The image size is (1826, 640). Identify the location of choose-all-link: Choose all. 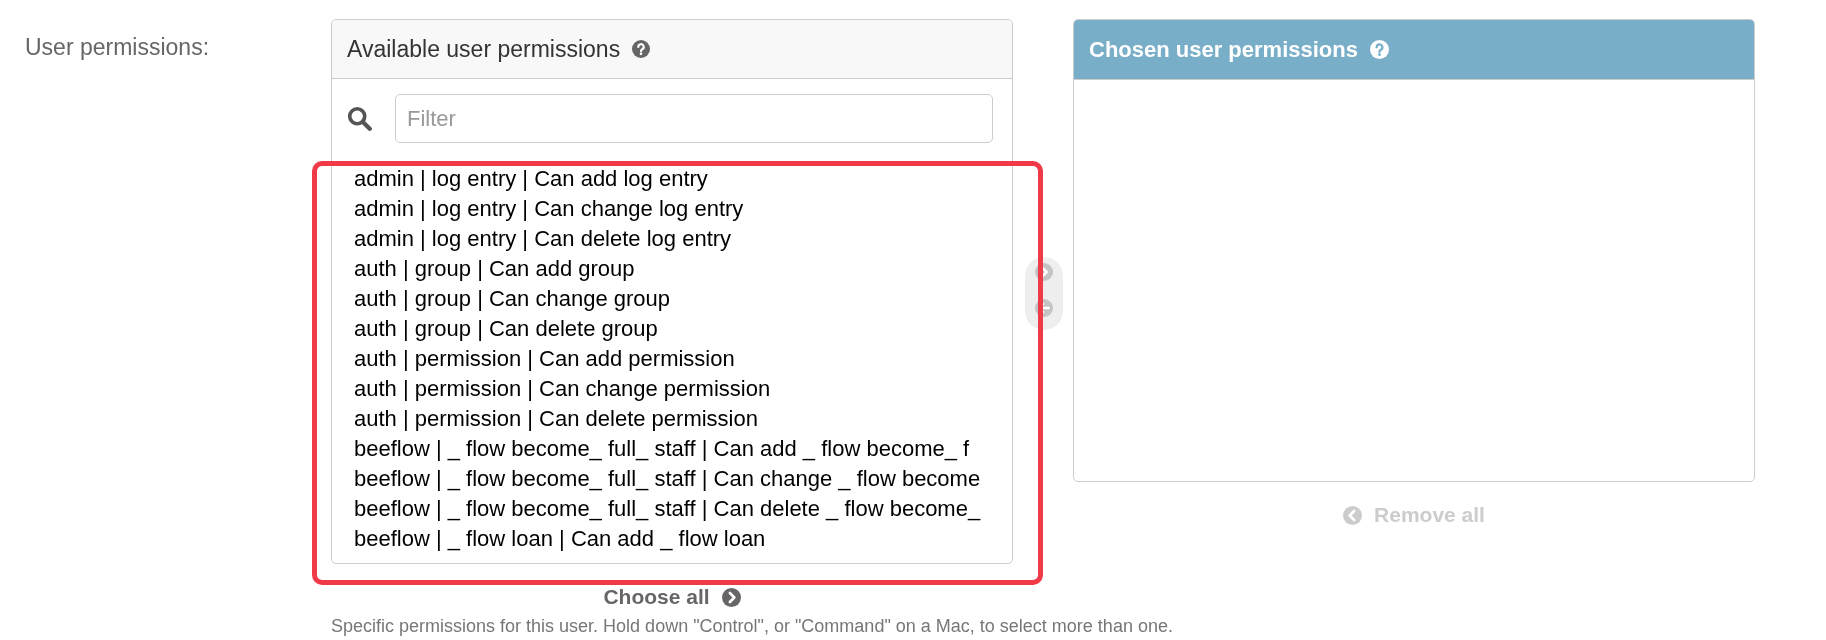
(672, 597).